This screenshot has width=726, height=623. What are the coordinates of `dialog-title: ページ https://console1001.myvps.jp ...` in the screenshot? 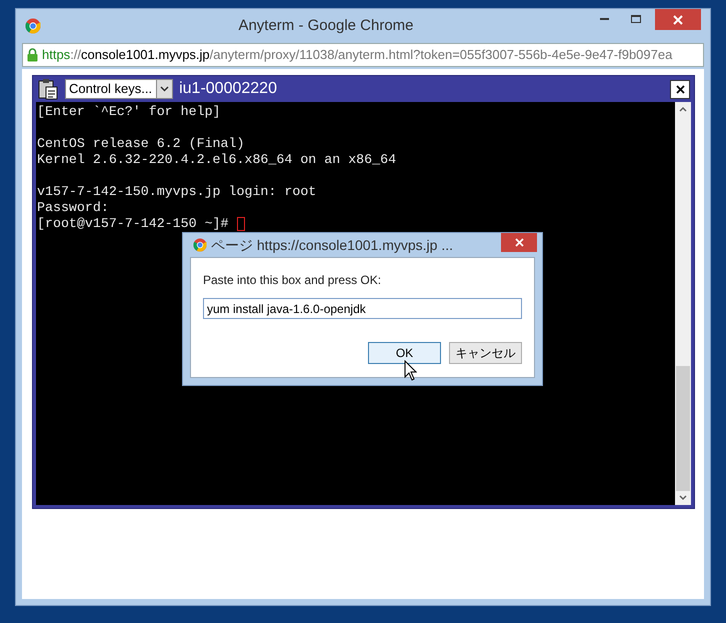 It's located at (332, 245).